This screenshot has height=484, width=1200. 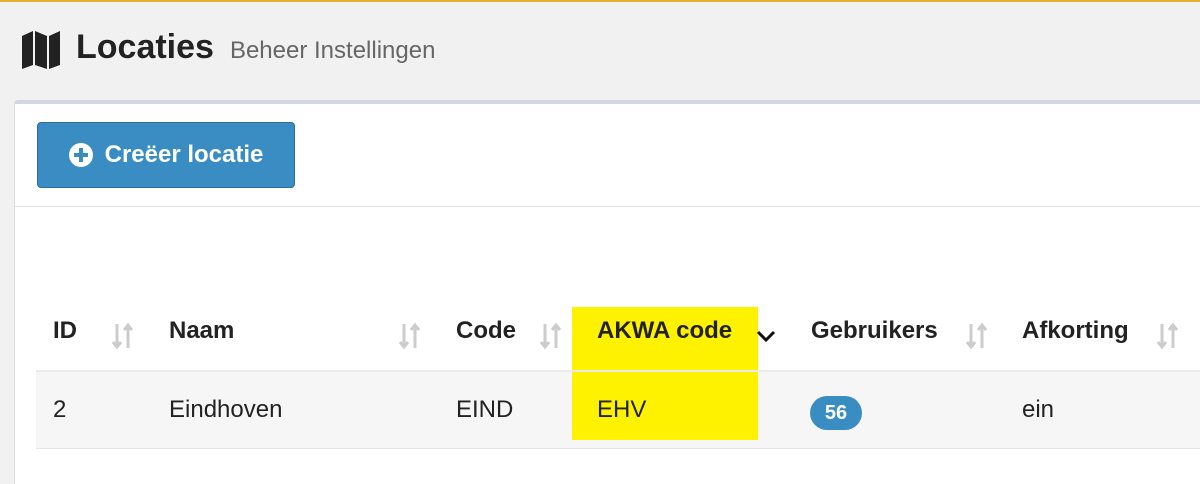 What do you see at coordinates (184, 154) in the screenshot?
I see `create-location-label: Creëer locatie` at bounding box center [184, 154].